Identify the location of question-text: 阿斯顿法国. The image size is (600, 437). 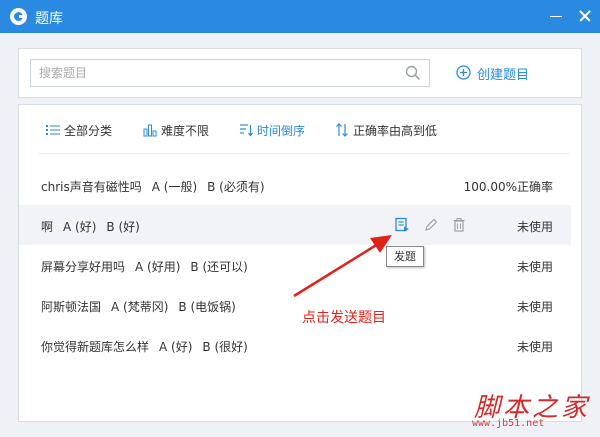
(71, 307).